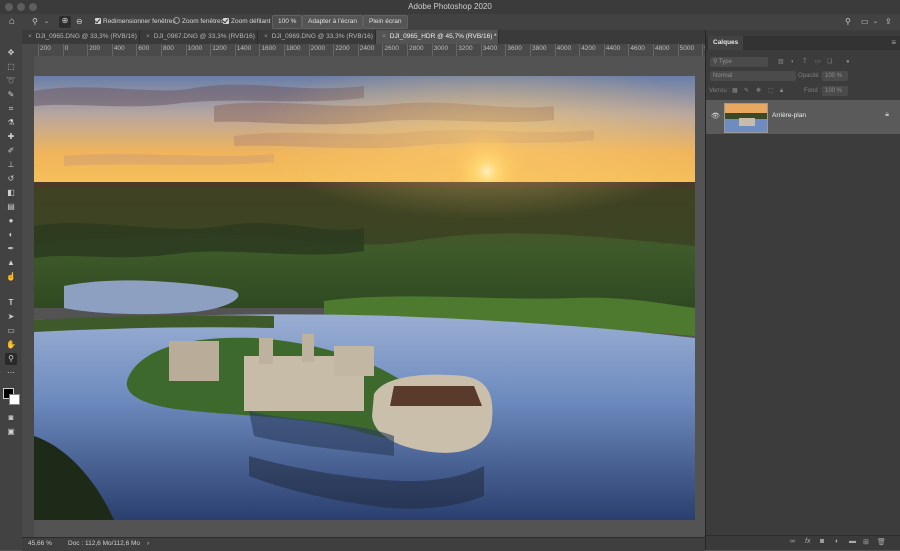  I want to click on more-tools-icon: ⋯, so click(11, 373).